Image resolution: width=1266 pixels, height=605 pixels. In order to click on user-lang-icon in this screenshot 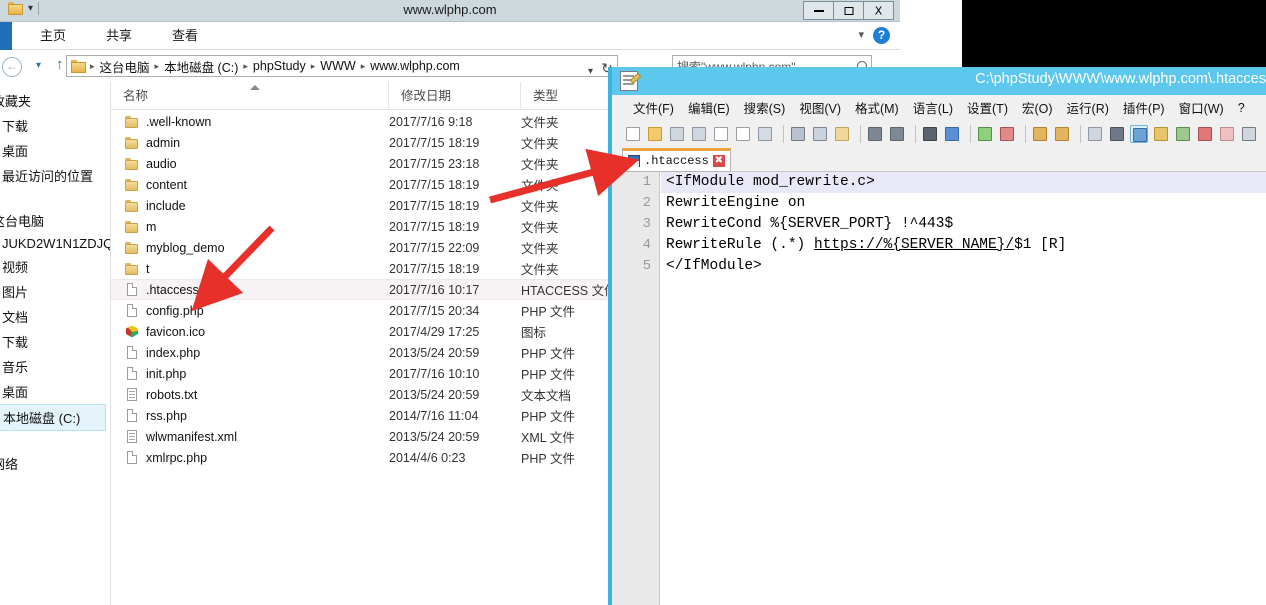, I will do `click(1161, 134)`.